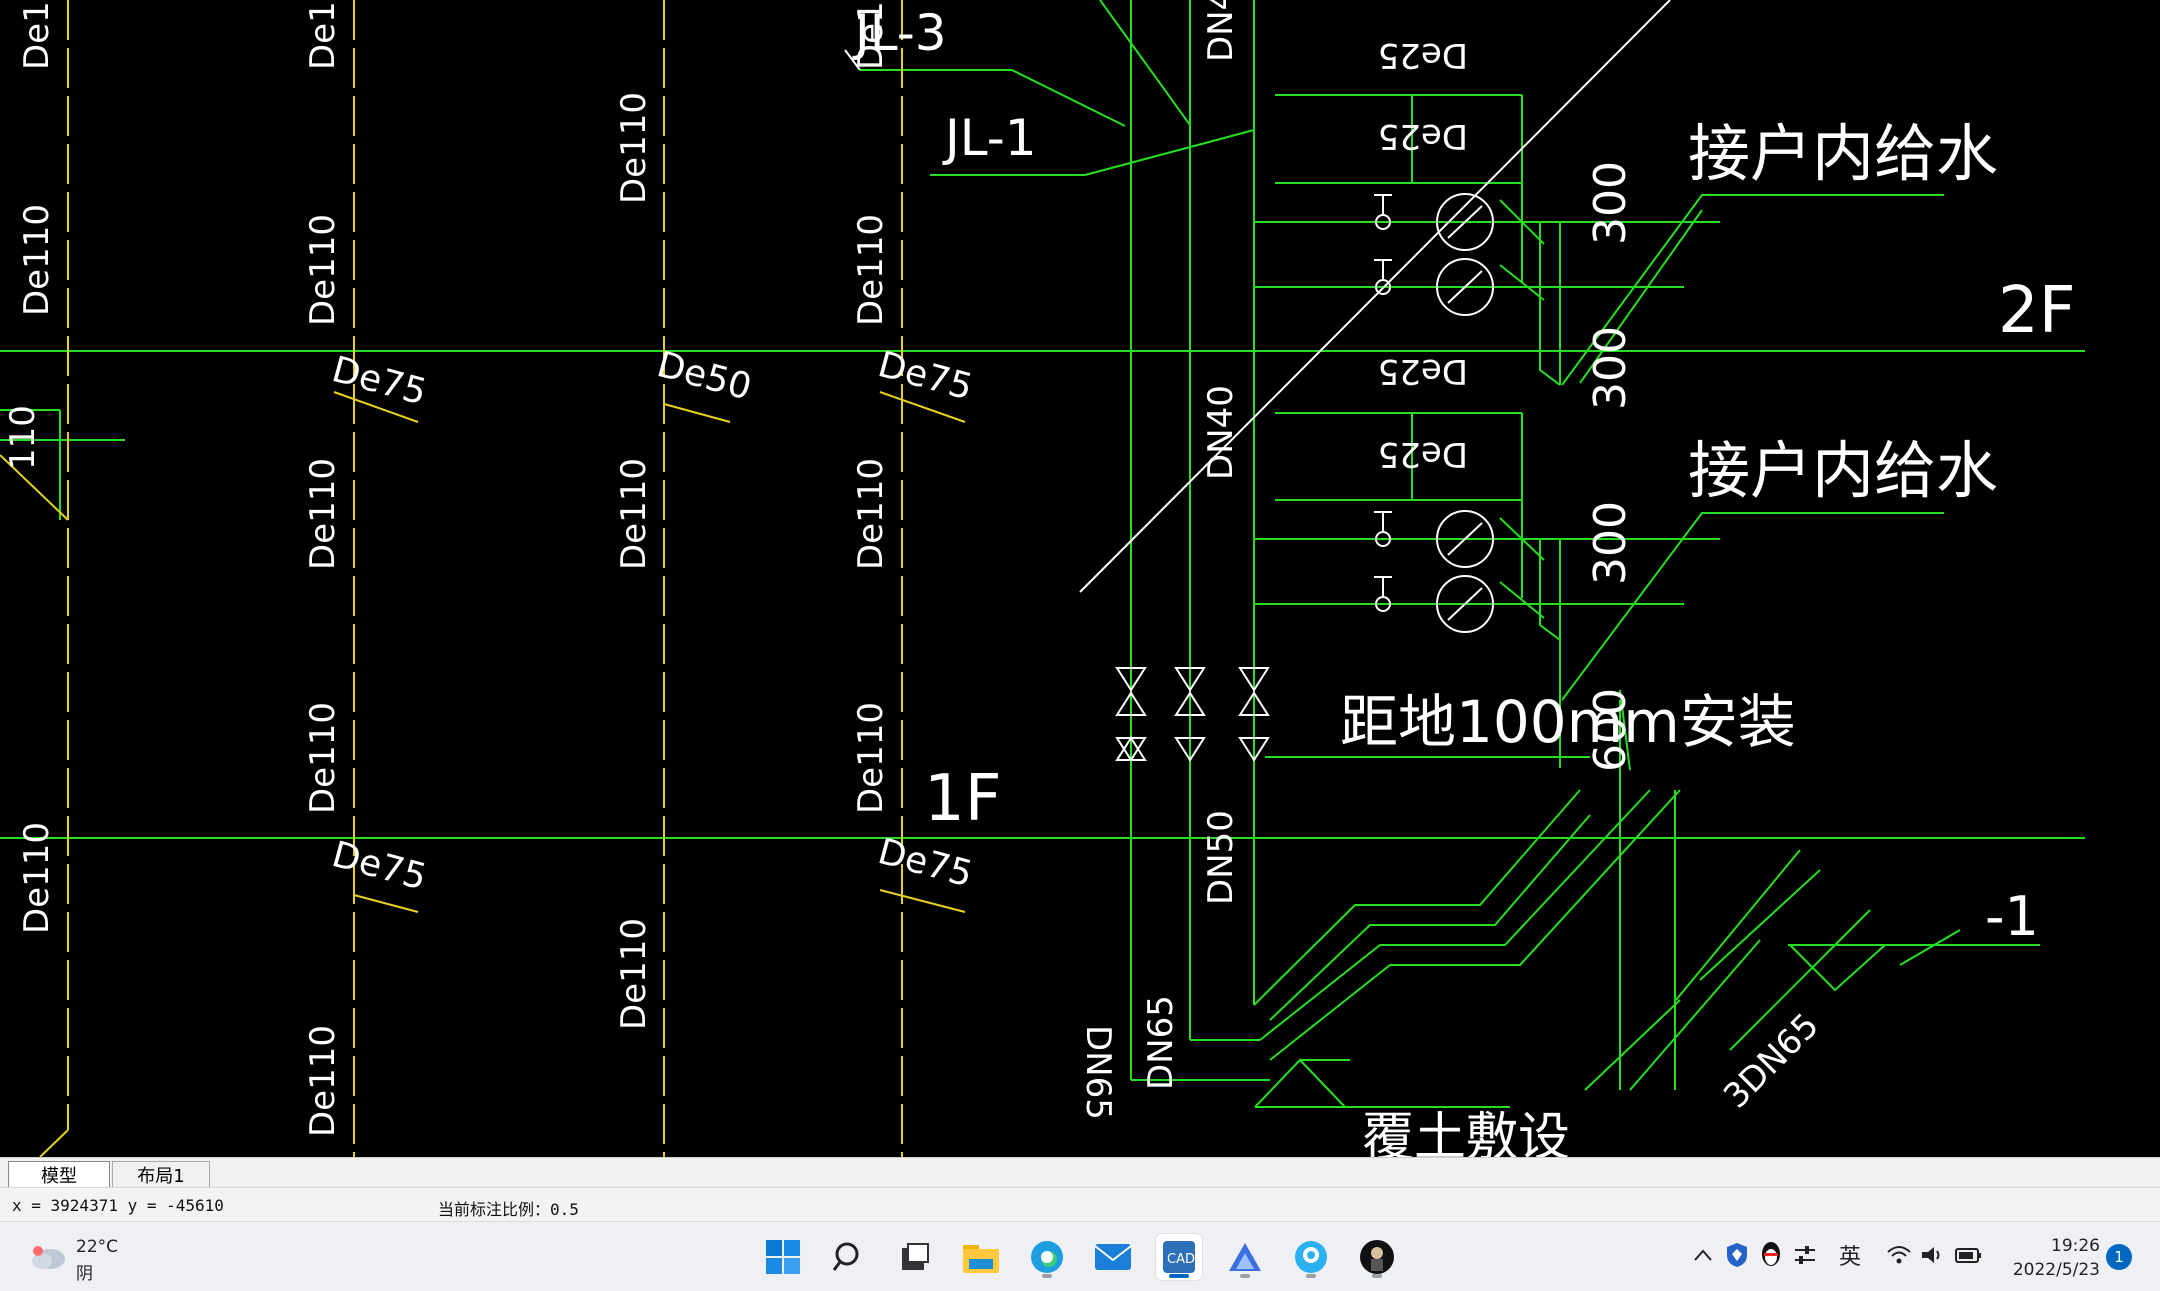  I want to click on active-indicator, so click(1179, 1276).